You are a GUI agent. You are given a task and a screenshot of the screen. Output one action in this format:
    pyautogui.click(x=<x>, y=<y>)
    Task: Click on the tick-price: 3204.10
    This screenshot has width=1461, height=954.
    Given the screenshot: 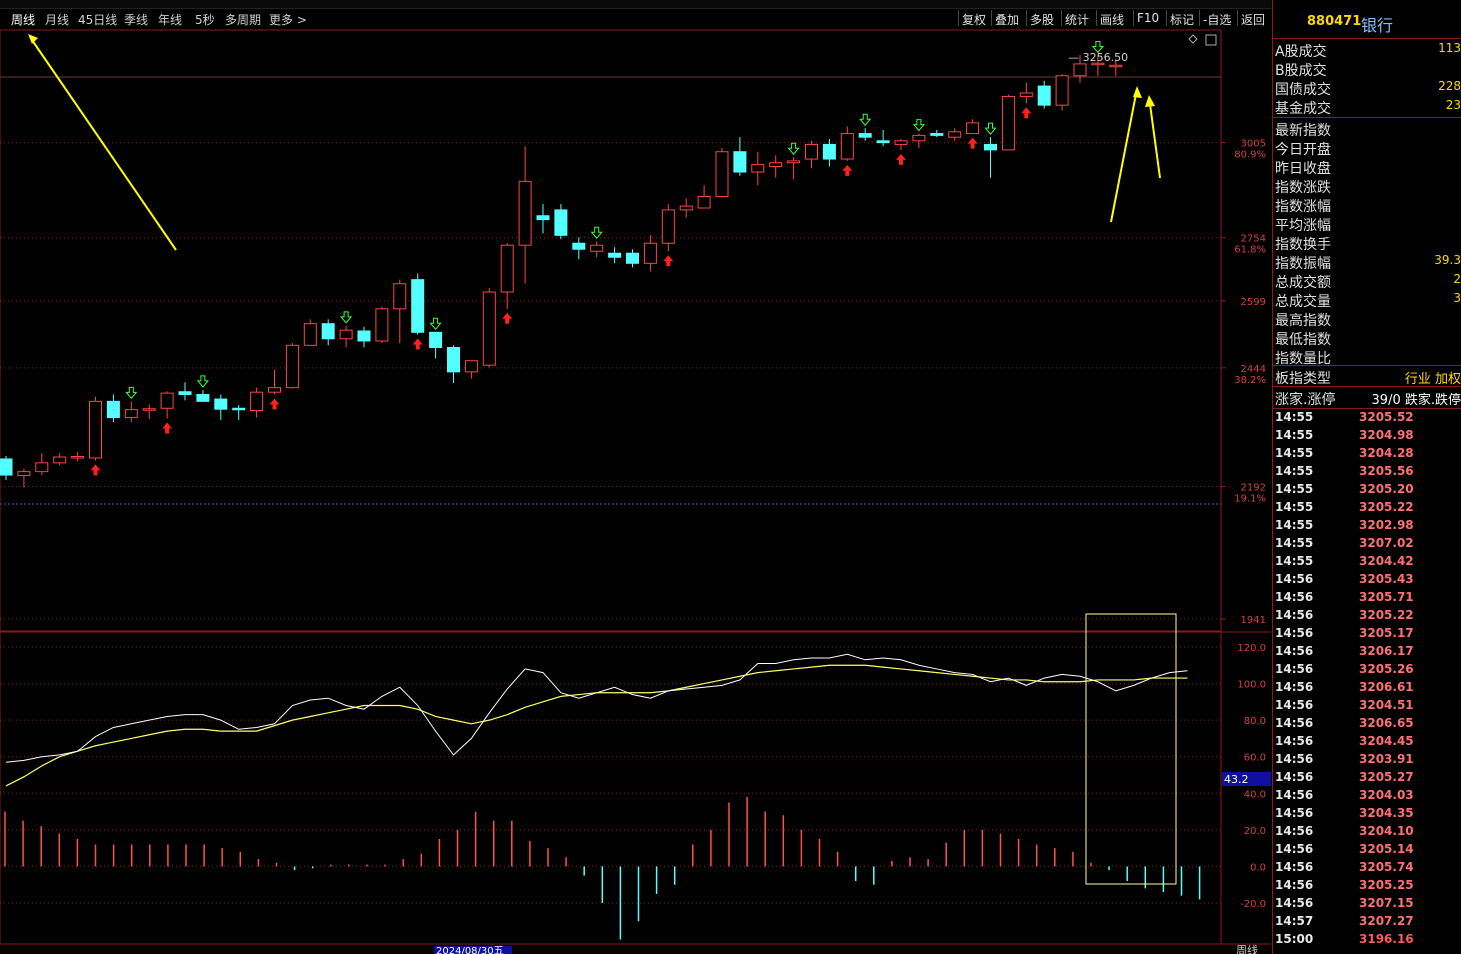 What is the action you would take?
    pyautogui.click(x=1386, y=831)
    